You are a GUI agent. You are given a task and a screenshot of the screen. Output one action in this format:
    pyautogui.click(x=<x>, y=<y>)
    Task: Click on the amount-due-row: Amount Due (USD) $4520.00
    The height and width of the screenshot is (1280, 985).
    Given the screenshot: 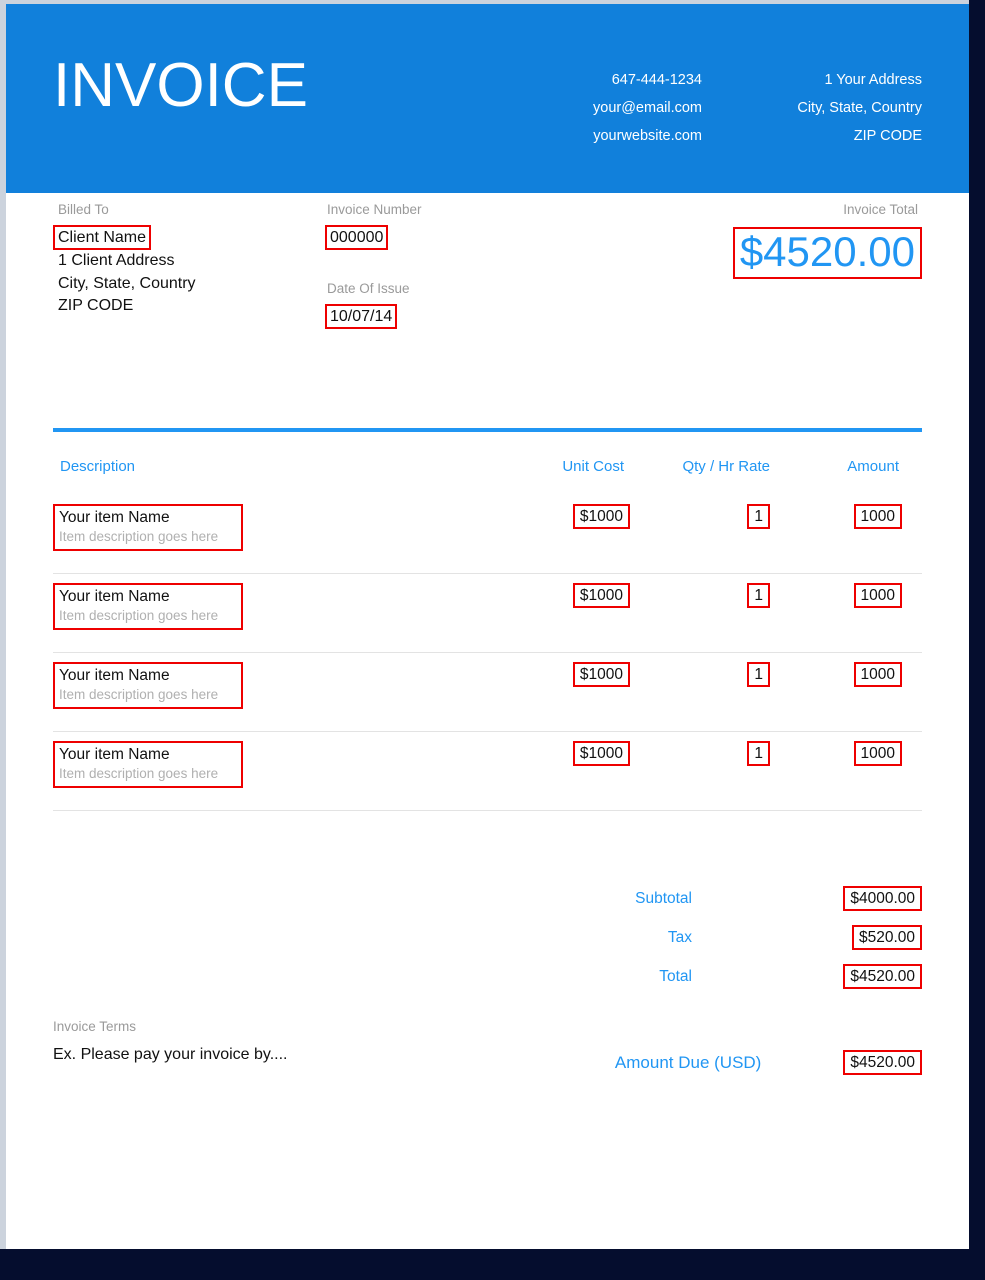 What is the action you would take?
    pyautogui.click(x=768, y=1062)
    